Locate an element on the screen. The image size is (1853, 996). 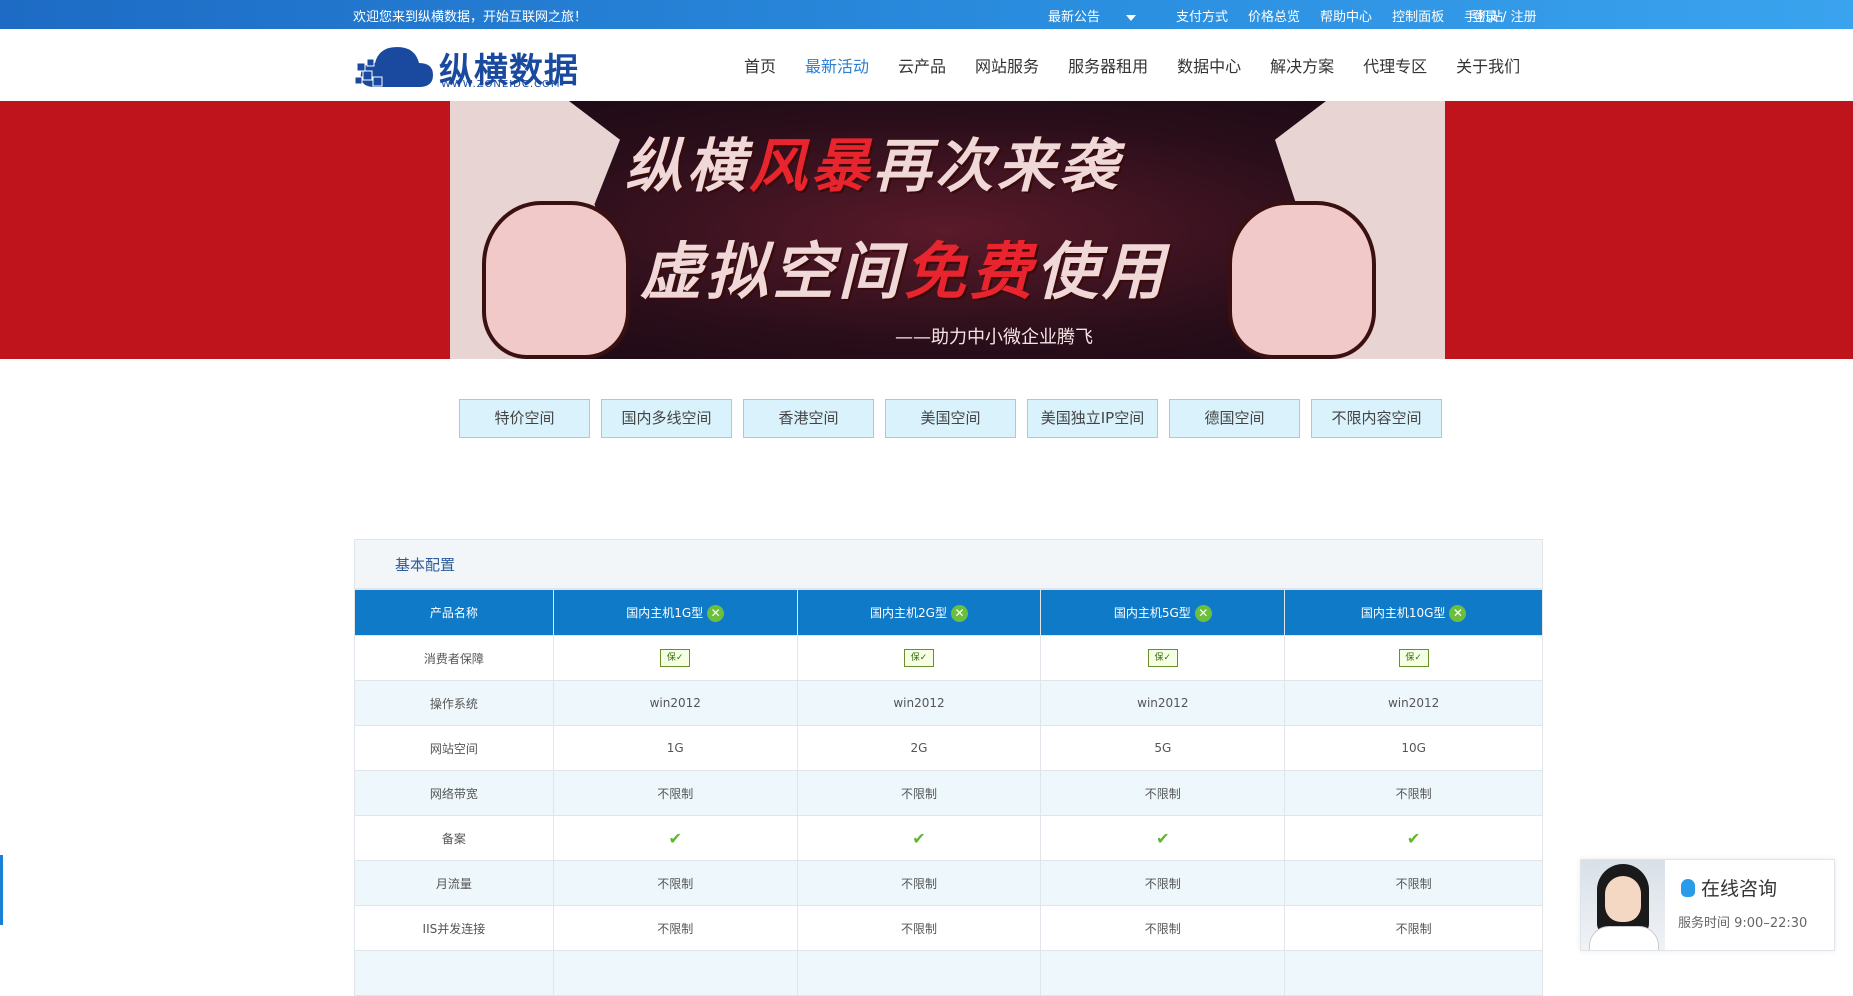
tab-discount-space: 特价空间 is located at coordinates (524, 418).